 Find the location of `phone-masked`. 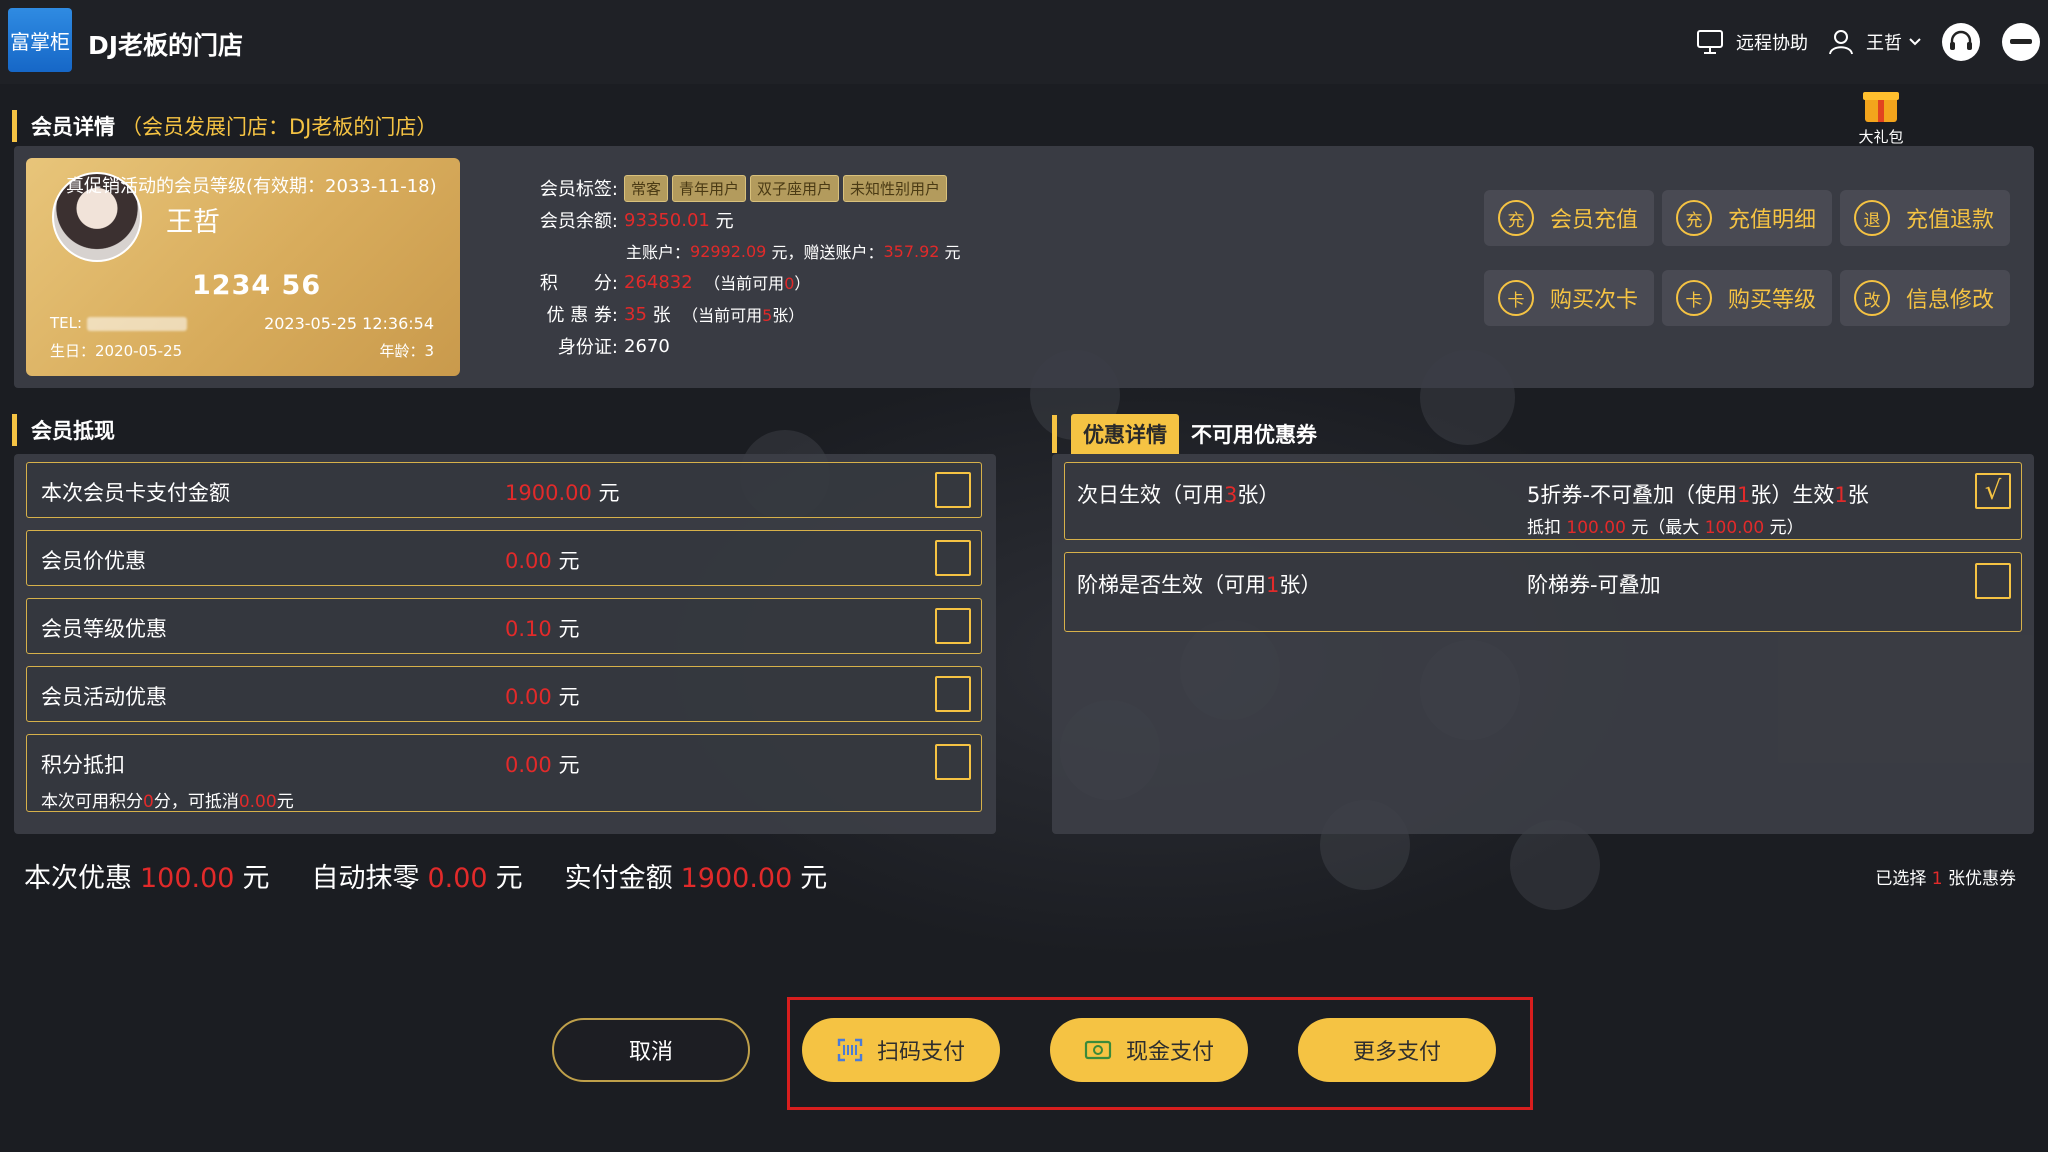

phone-masked is located at coordinates (136, 323).